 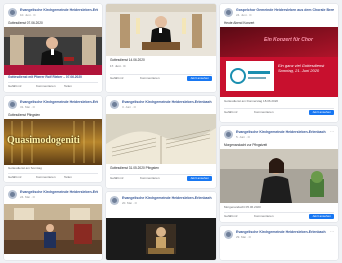 I want to click on post-timestamp: 10. Juni · ⊙, so click(x=59, y=15).